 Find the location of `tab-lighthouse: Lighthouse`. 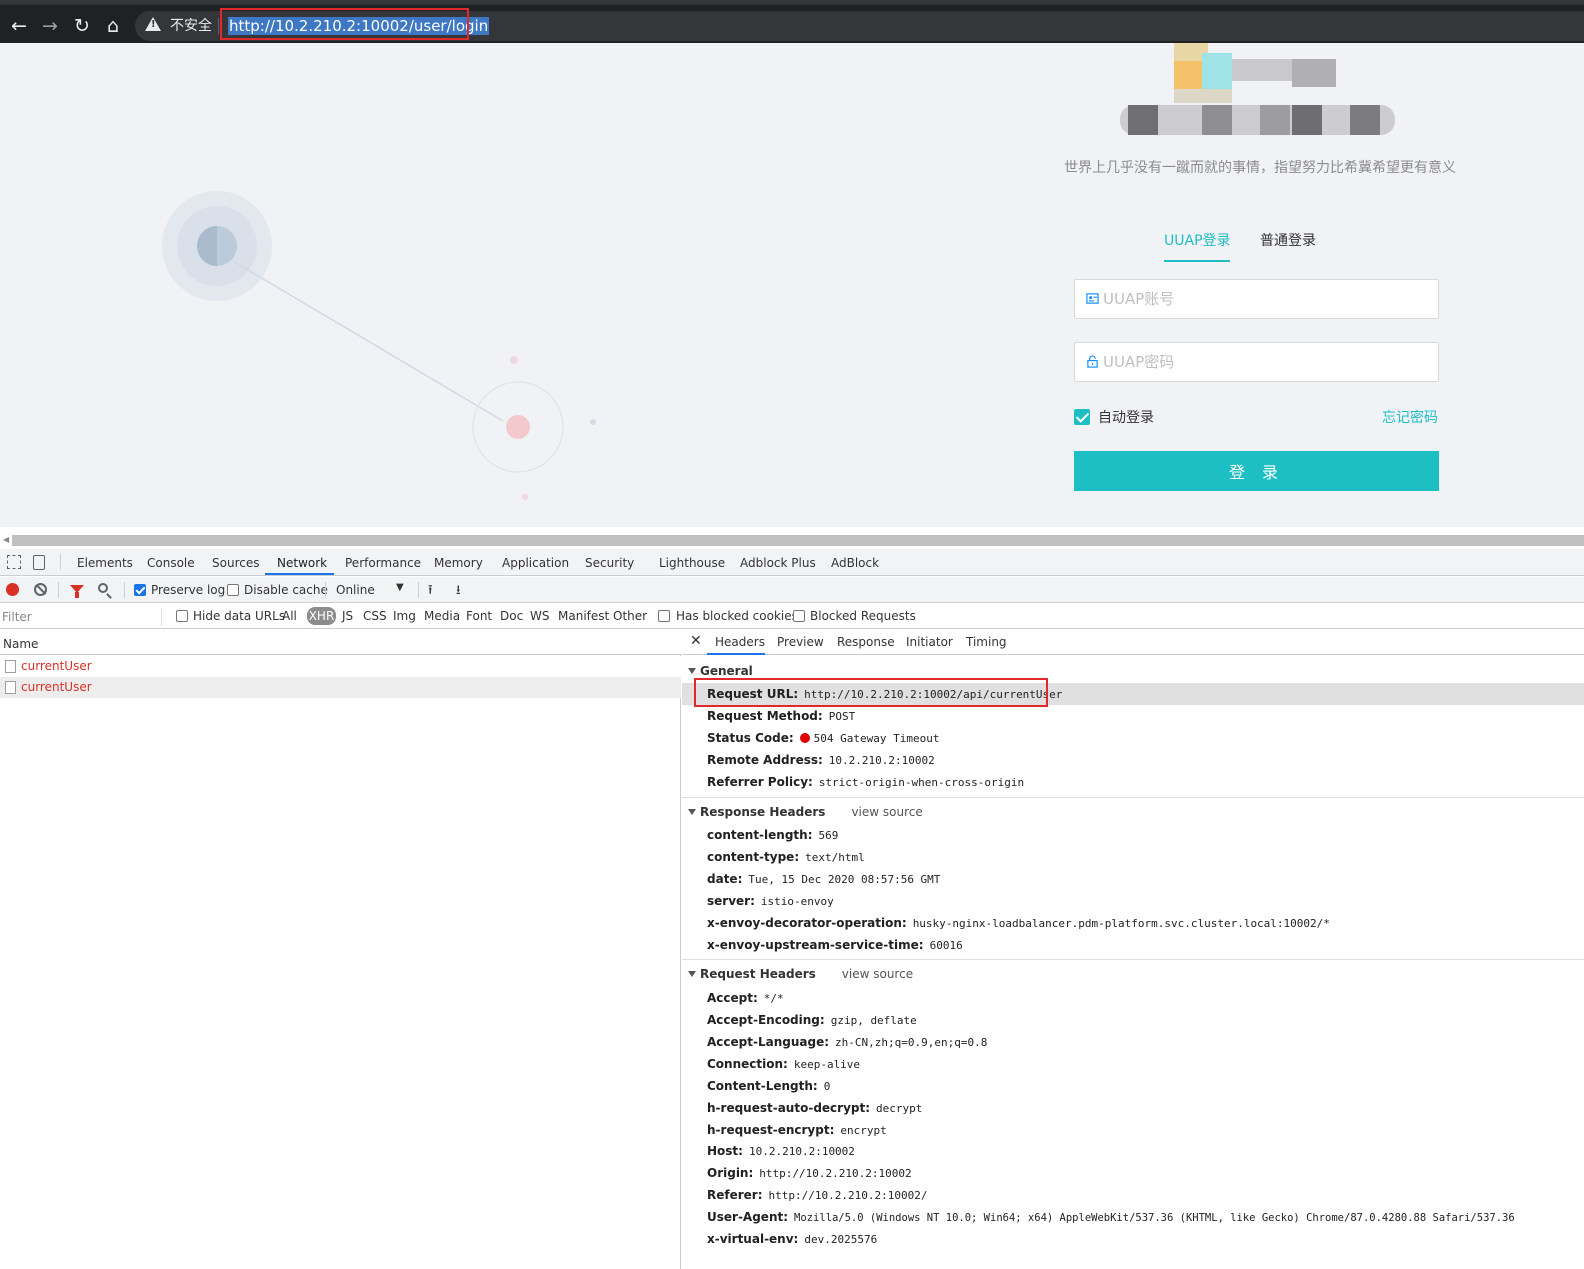

tab-lighthouse: Lighthouse is located at coordinates (692, 563).